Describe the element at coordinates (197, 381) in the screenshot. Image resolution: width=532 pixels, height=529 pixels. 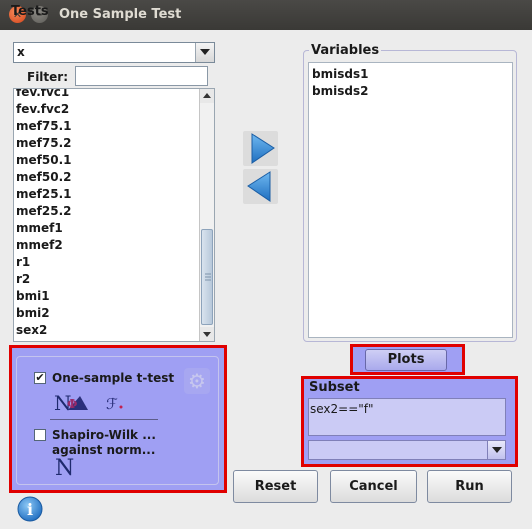
I see `gear-icon: ⚙` at that location.